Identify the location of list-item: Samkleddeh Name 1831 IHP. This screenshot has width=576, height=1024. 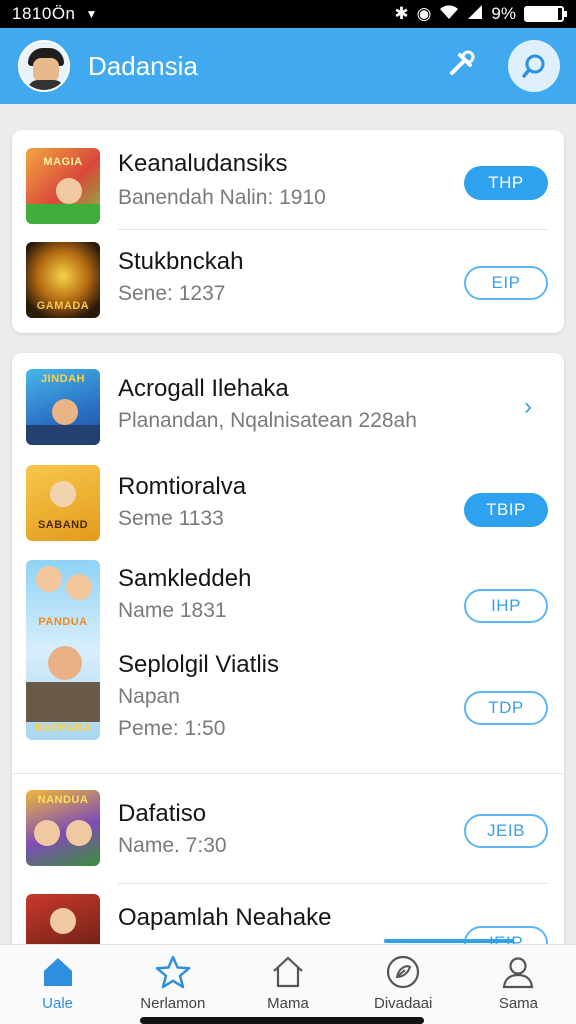
(288, 592).